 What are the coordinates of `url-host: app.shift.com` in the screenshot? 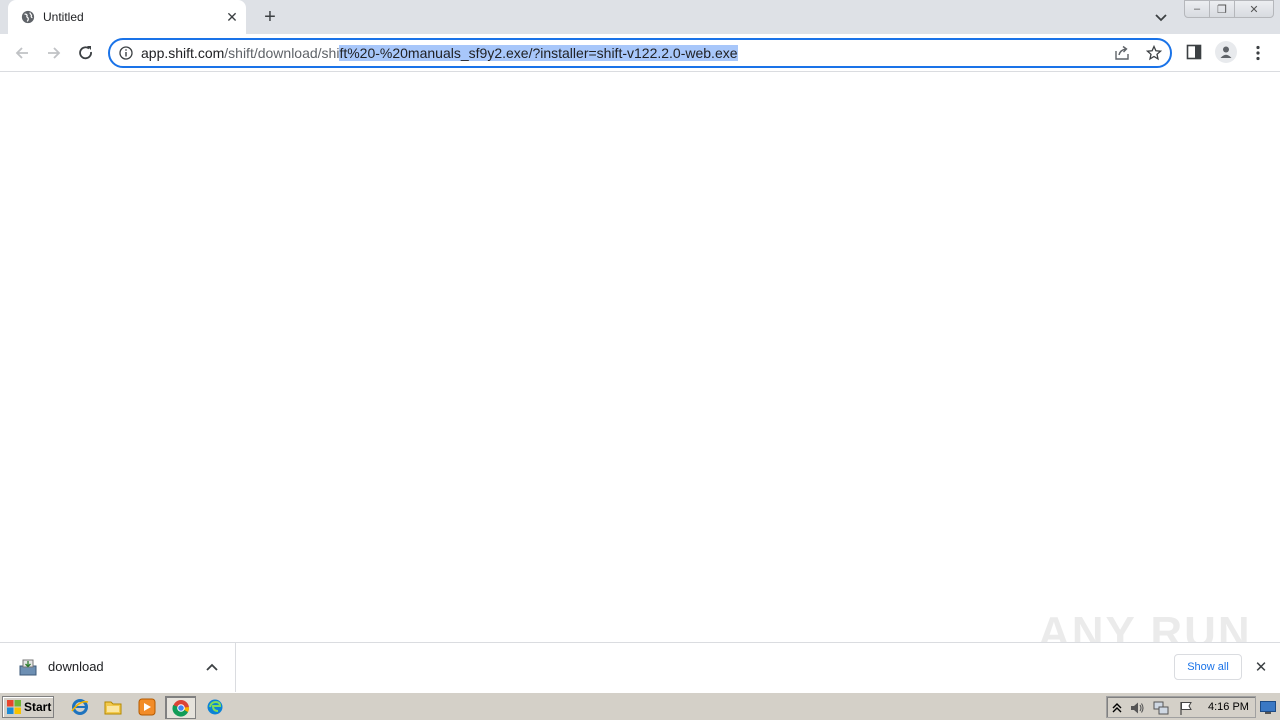 It's located at (183, 53).